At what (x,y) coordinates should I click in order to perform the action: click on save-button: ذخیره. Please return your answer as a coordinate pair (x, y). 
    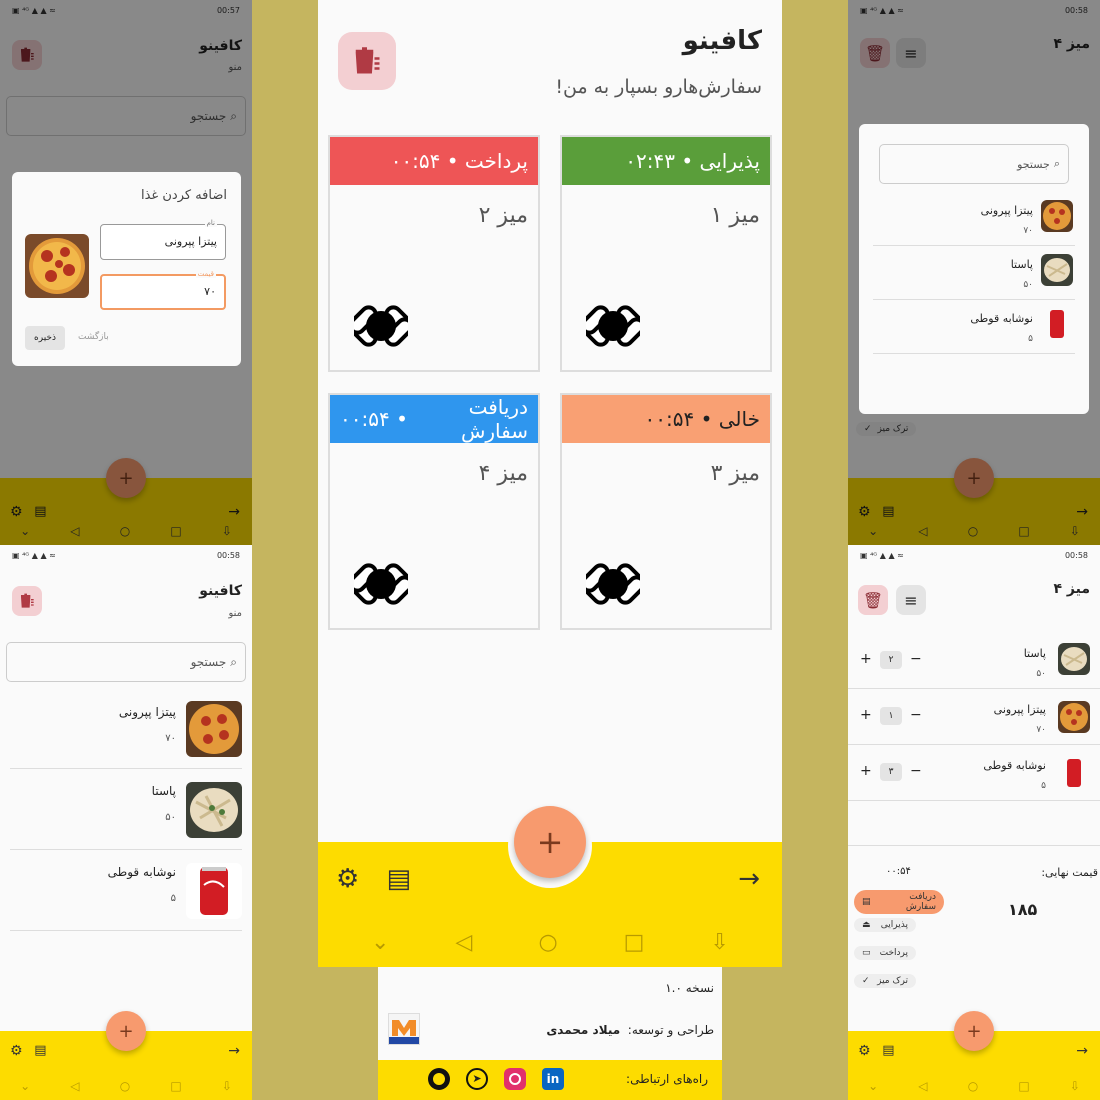
    Looking at the image, I should click on (45, 338).